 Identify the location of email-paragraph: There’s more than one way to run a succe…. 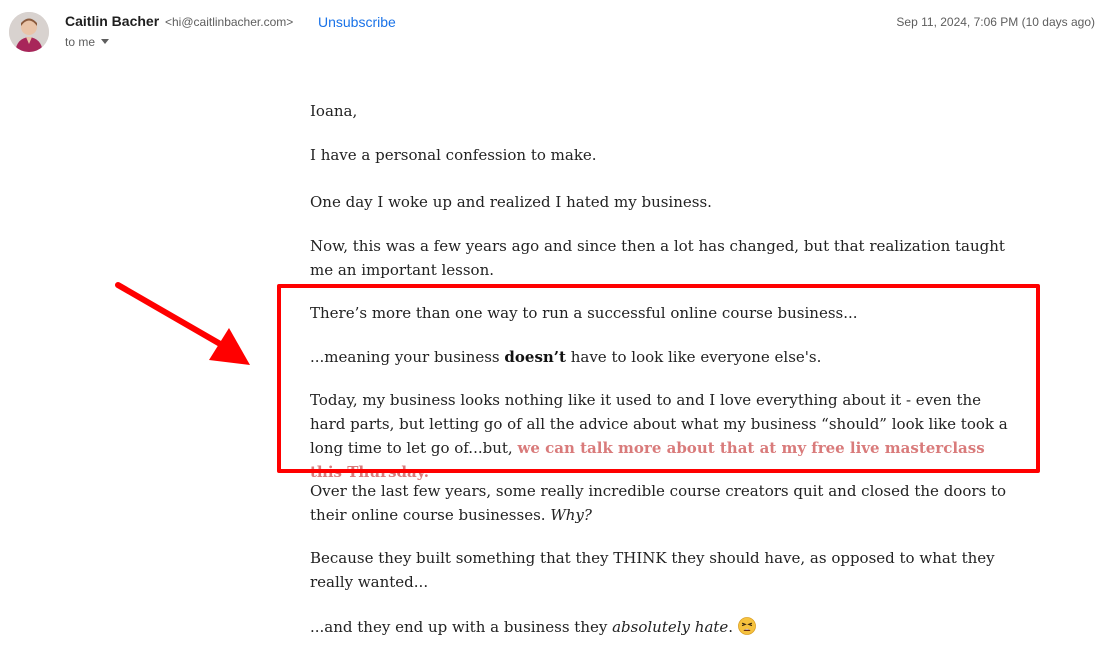
(584, 313).